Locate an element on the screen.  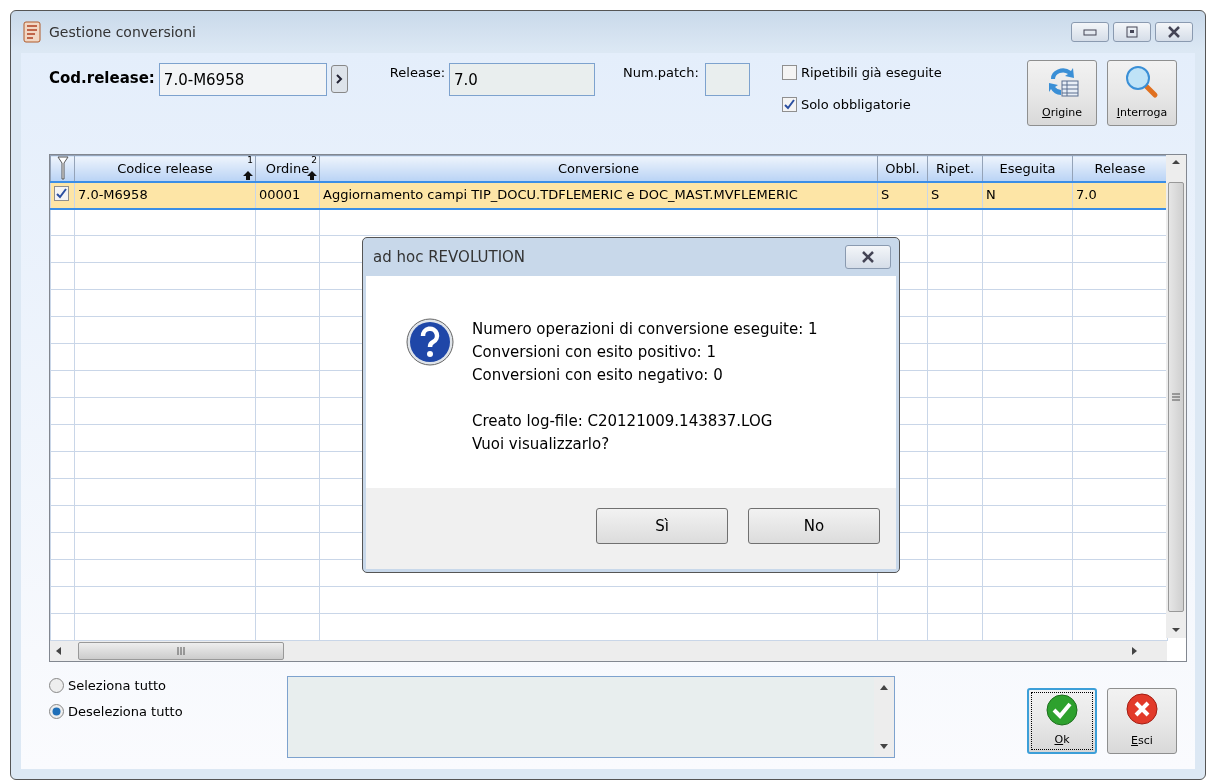
minimize-icon is located at coordinates (1090, 32).